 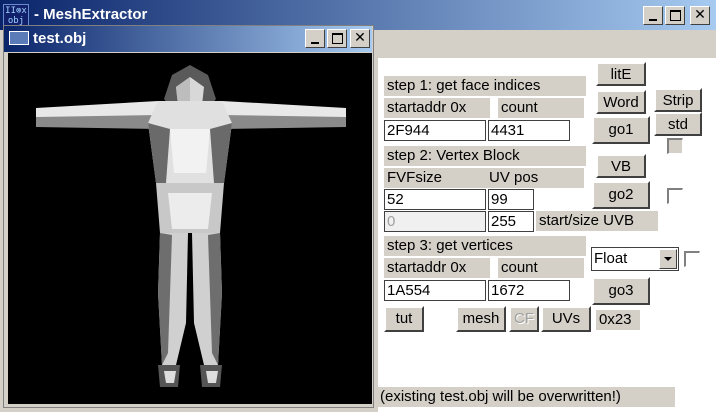 What do you see at coordinates (511, 199) in the screenshot?
I see `step2-uvpos-input: 99` at bounding box center [511, 199].